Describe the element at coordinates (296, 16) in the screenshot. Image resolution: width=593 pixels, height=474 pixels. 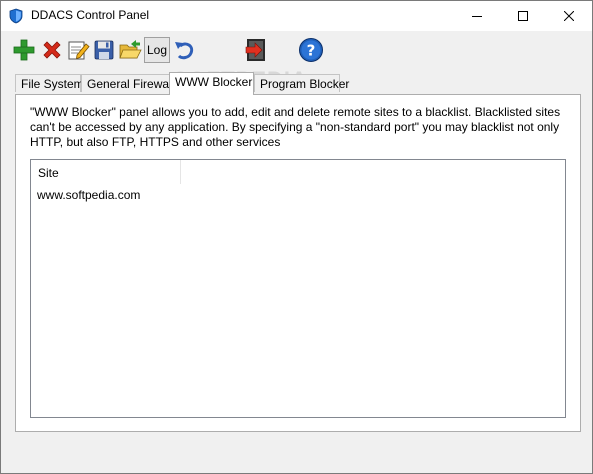
I see `title-bar: DDACS Control Panel` at that location.